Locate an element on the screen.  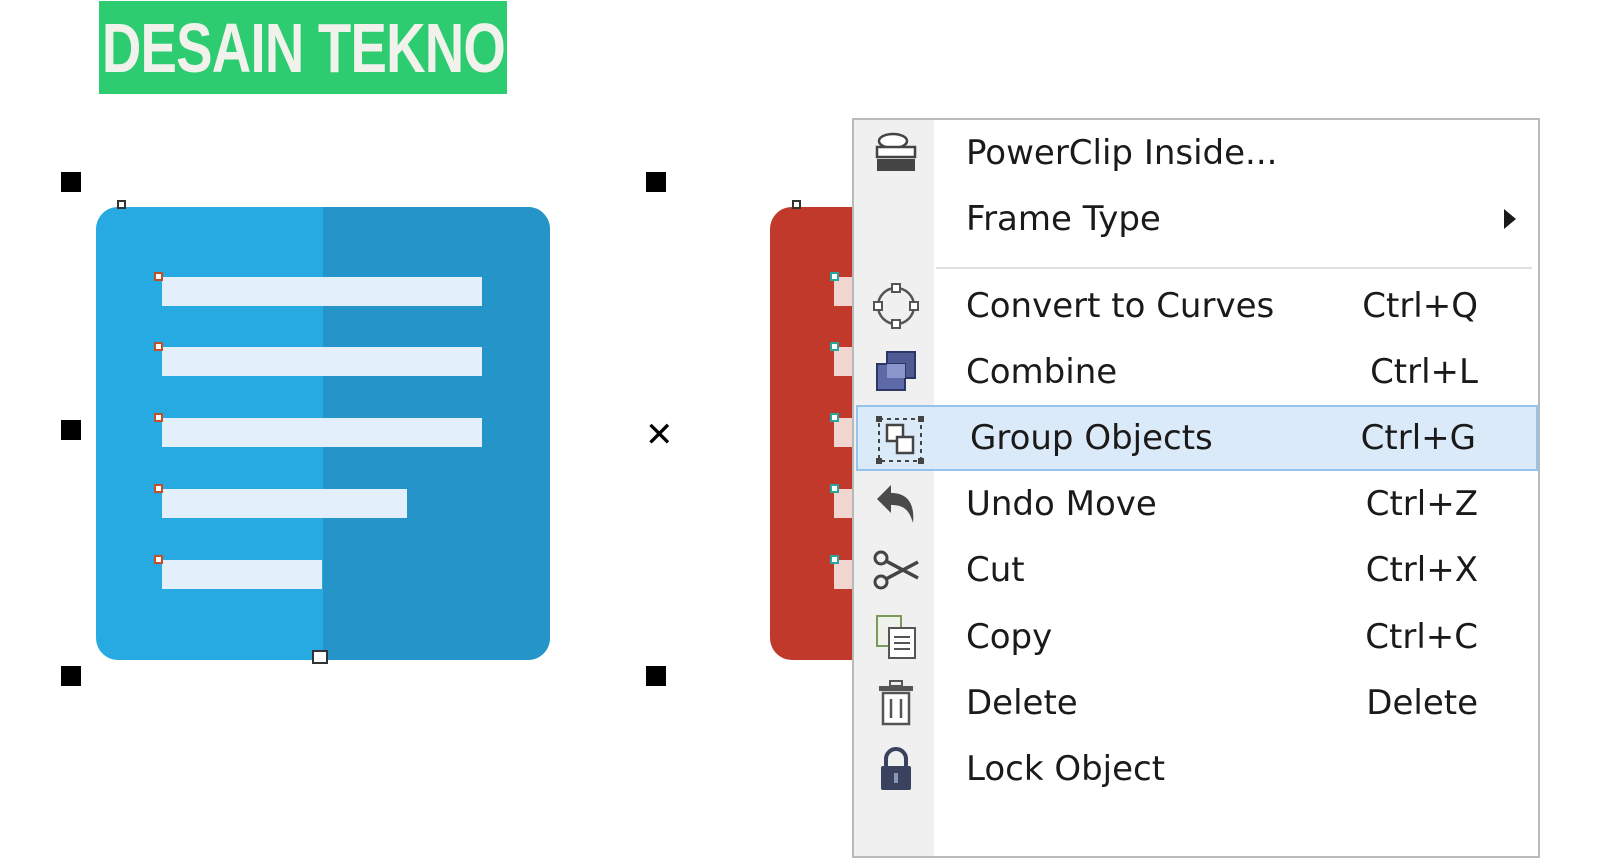
menu-item-label: Copy is located at coordinates (1009, 637).